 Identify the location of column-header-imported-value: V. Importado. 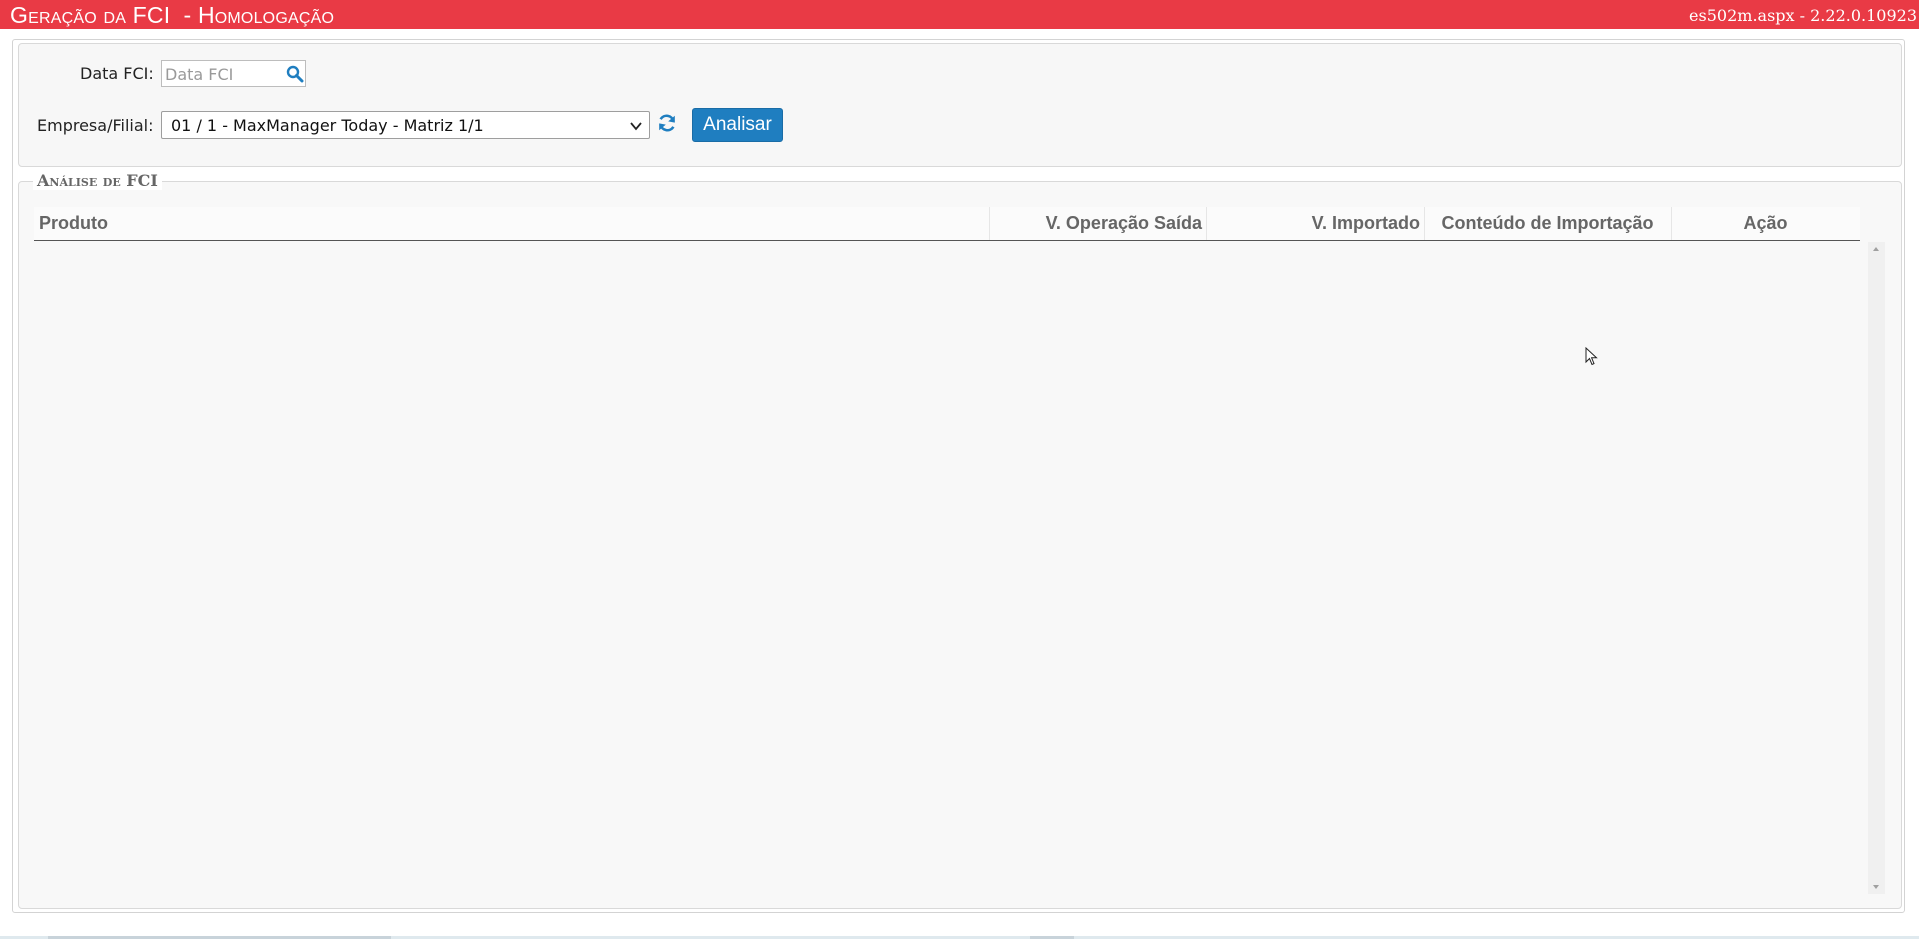
(1315, 223).